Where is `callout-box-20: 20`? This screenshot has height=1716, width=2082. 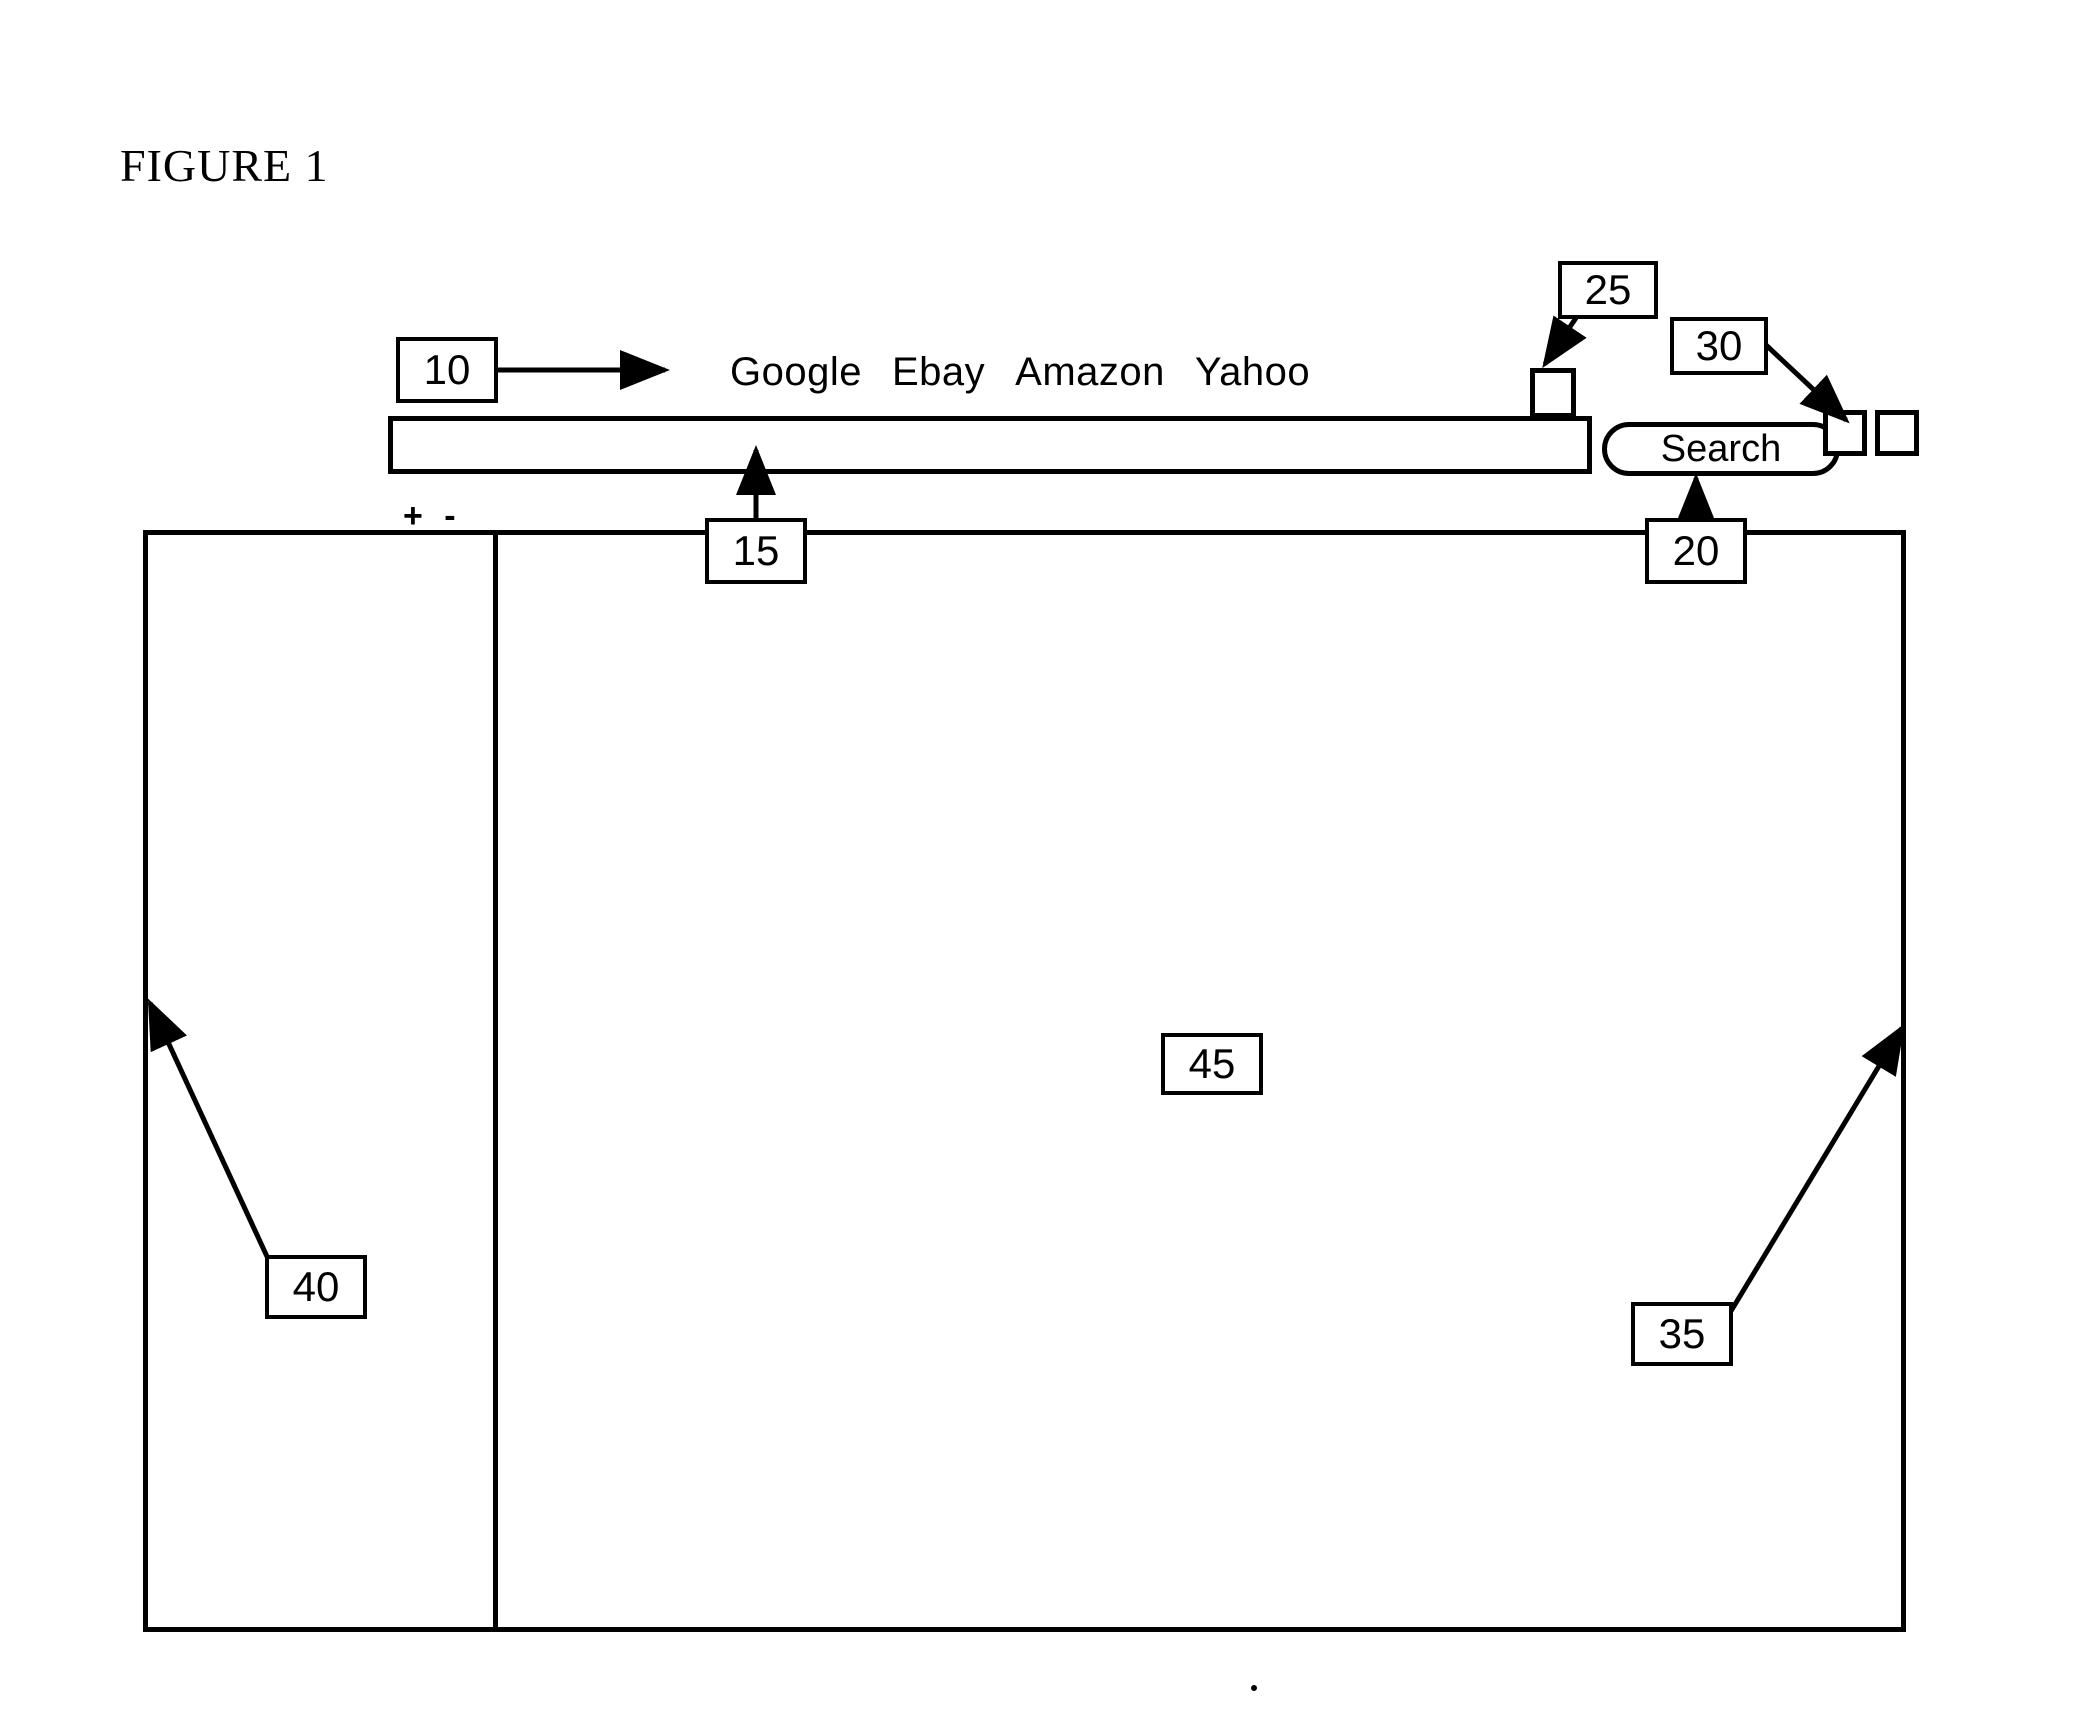 callout-box-20: 20 is located at coordinates (1696, 551).